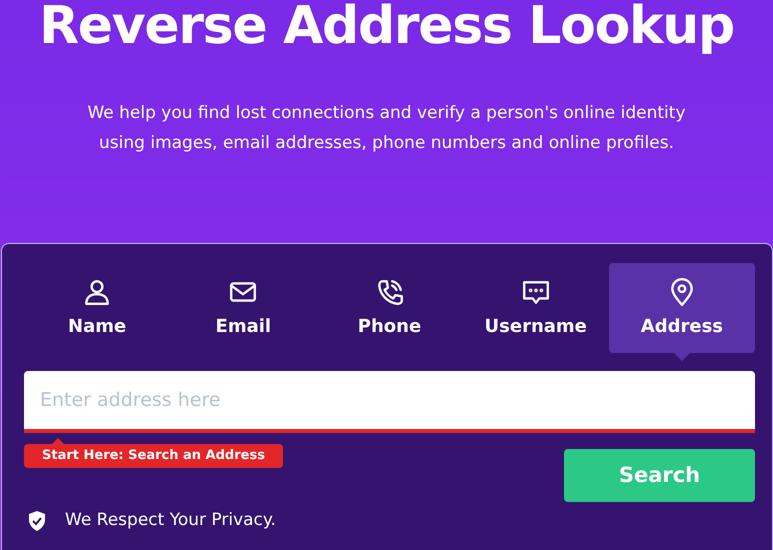 The image size is (773, 550). What do you see at coordinates (170, 520) in the screenshot?
I see `privacy-note: We Respect Your Privacy.` at bounding box center [170, 520].